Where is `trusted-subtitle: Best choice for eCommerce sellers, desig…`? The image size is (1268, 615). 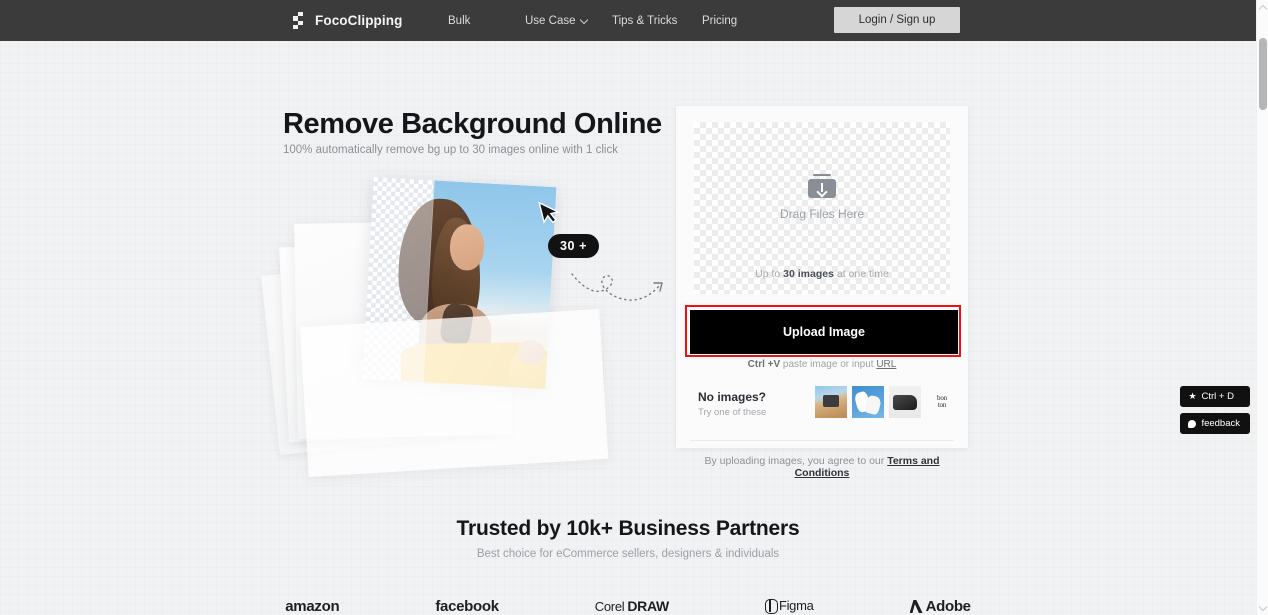
trusted-subtitle: Best choice for eCommerce sellers, desig… is located at coordinates (628, 554).